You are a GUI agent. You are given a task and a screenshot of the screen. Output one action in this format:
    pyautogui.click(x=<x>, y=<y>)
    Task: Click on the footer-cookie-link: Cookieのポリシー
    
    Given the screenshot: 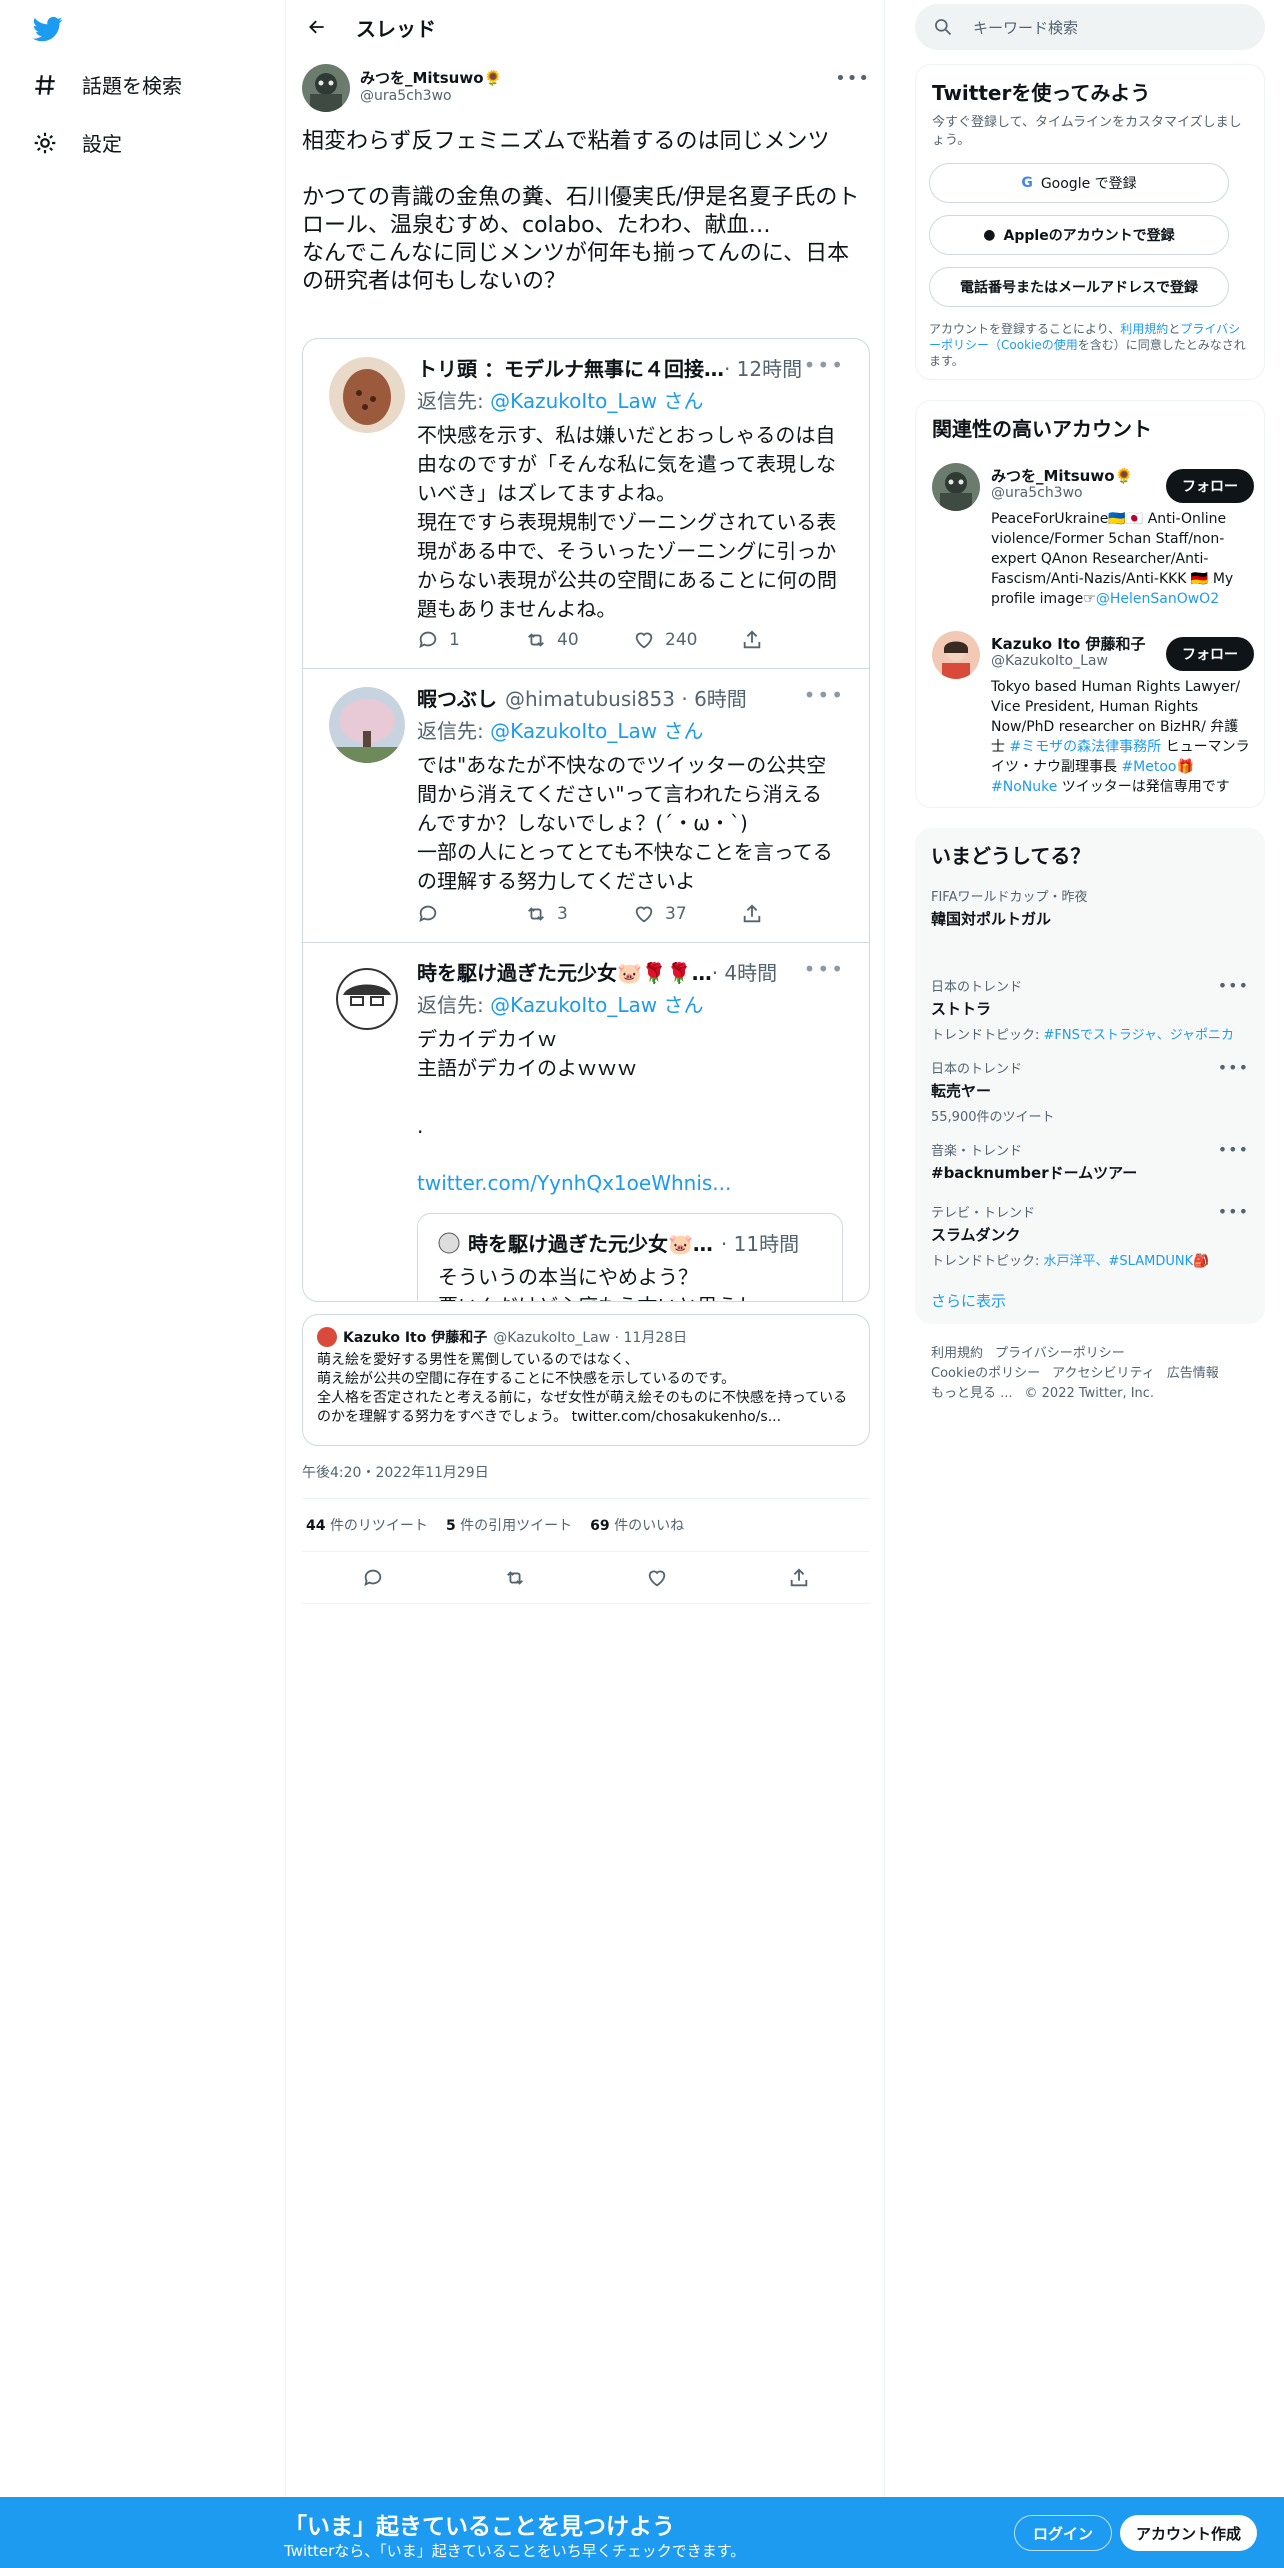 What is the action you would take?
    pyautogui.click(x=985, y=1373)
    